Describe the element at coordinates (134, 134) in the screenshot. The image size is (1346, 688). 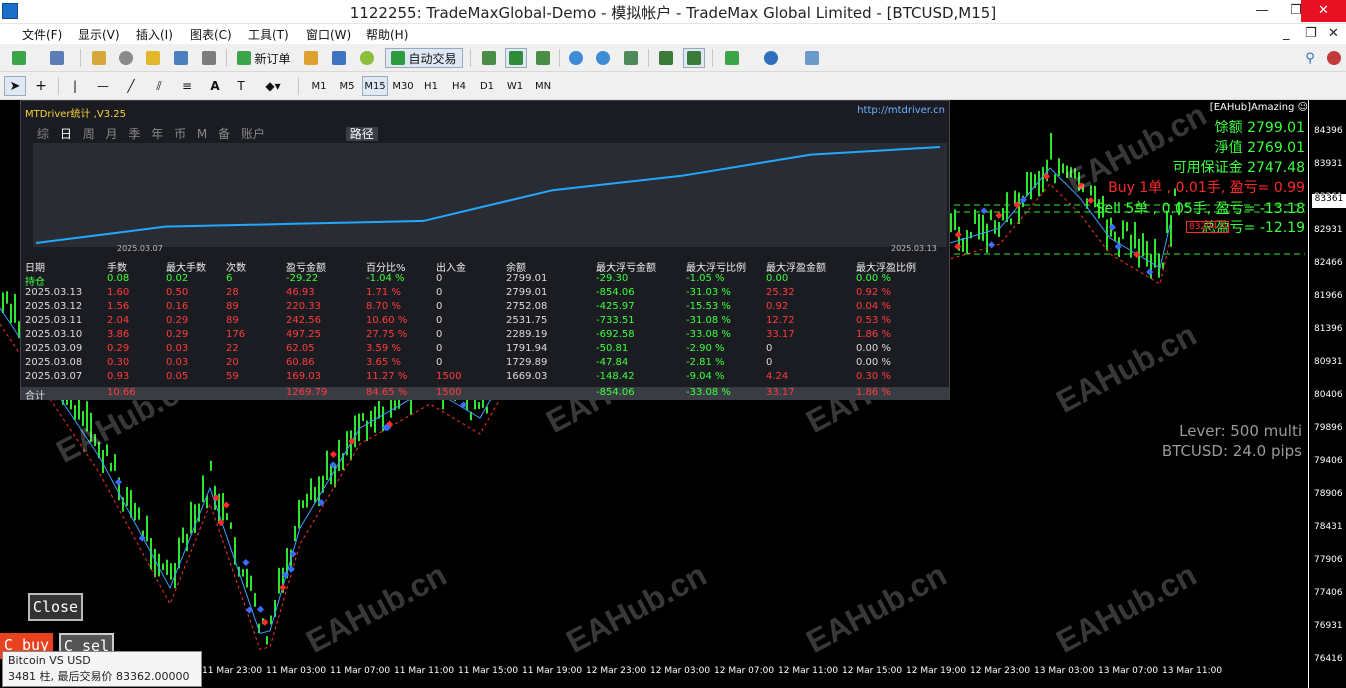
I see `tab-quarter: 季` at that location.